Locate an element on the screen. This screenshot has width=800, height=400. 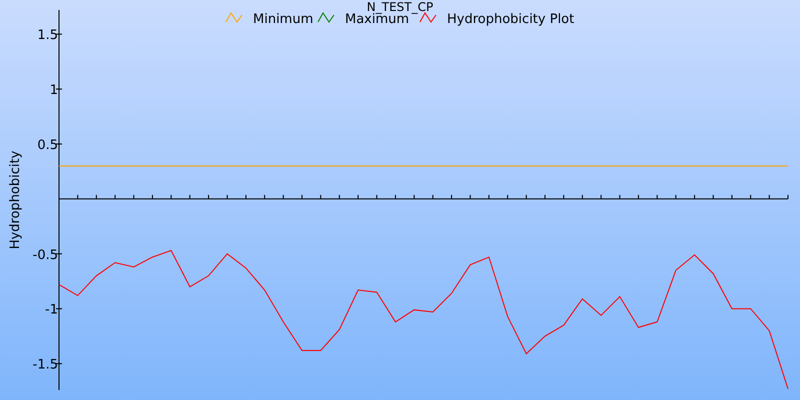
legend-label: Maximum is located at coordinates (377, 19).